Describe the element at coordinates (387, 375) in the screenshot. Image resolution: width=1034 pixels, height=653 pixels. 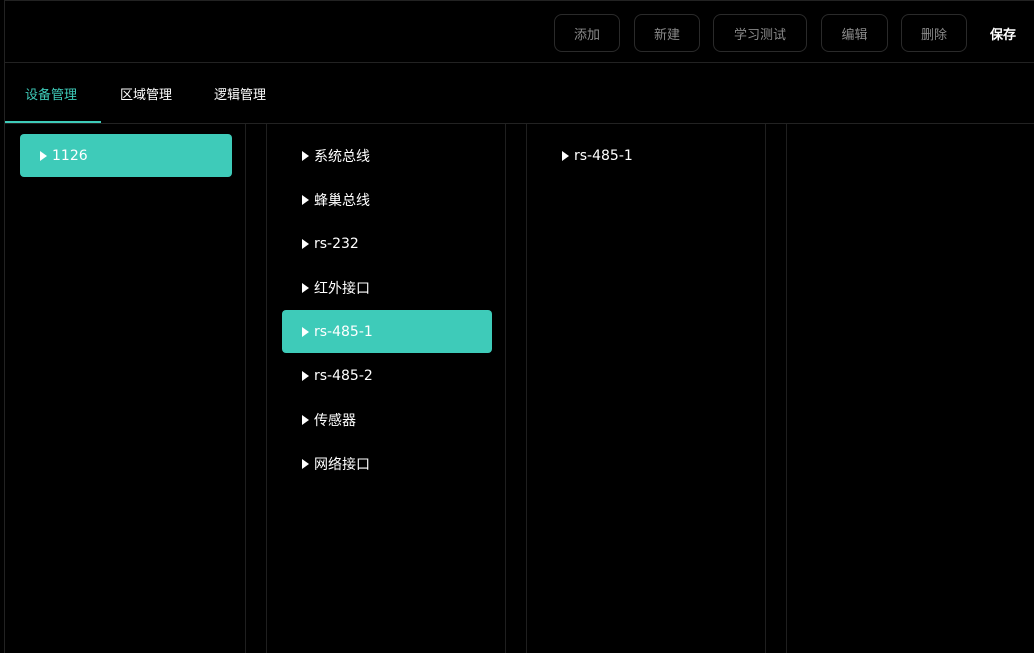
I see `interface-item: rs-485-2` at that location.